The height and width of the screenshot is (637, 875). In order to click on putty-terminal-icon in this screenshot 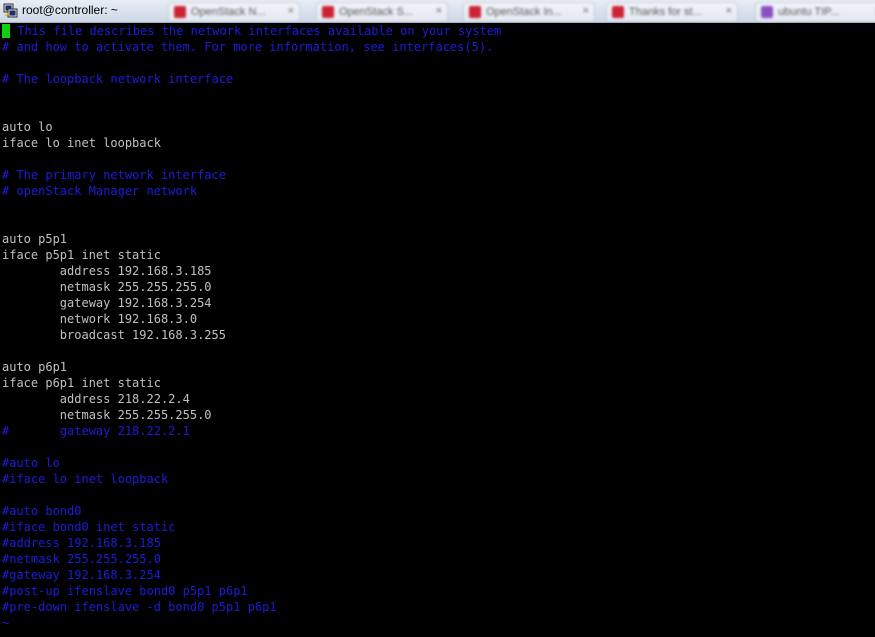, I will do `click(10, 10)`.